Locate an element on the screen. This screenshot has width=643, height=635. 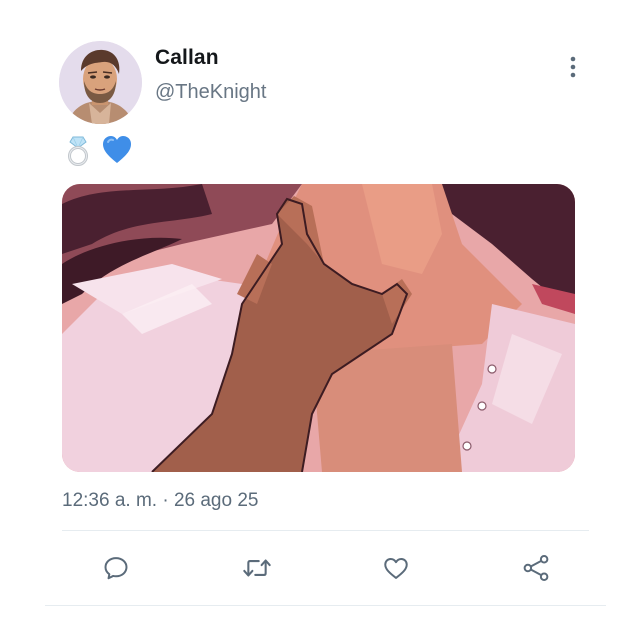
share-button is located at coordinates (536, 568).